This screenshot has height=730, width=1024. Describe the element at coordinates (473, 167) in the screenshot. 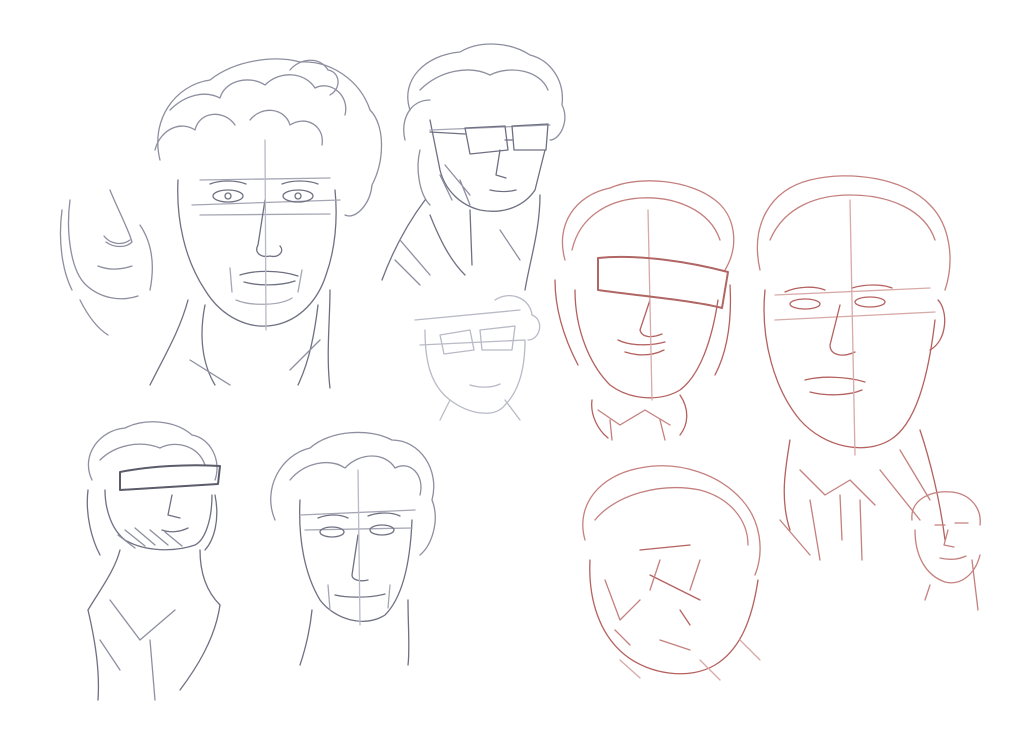

I see `glasses-face-sketch` at that location.